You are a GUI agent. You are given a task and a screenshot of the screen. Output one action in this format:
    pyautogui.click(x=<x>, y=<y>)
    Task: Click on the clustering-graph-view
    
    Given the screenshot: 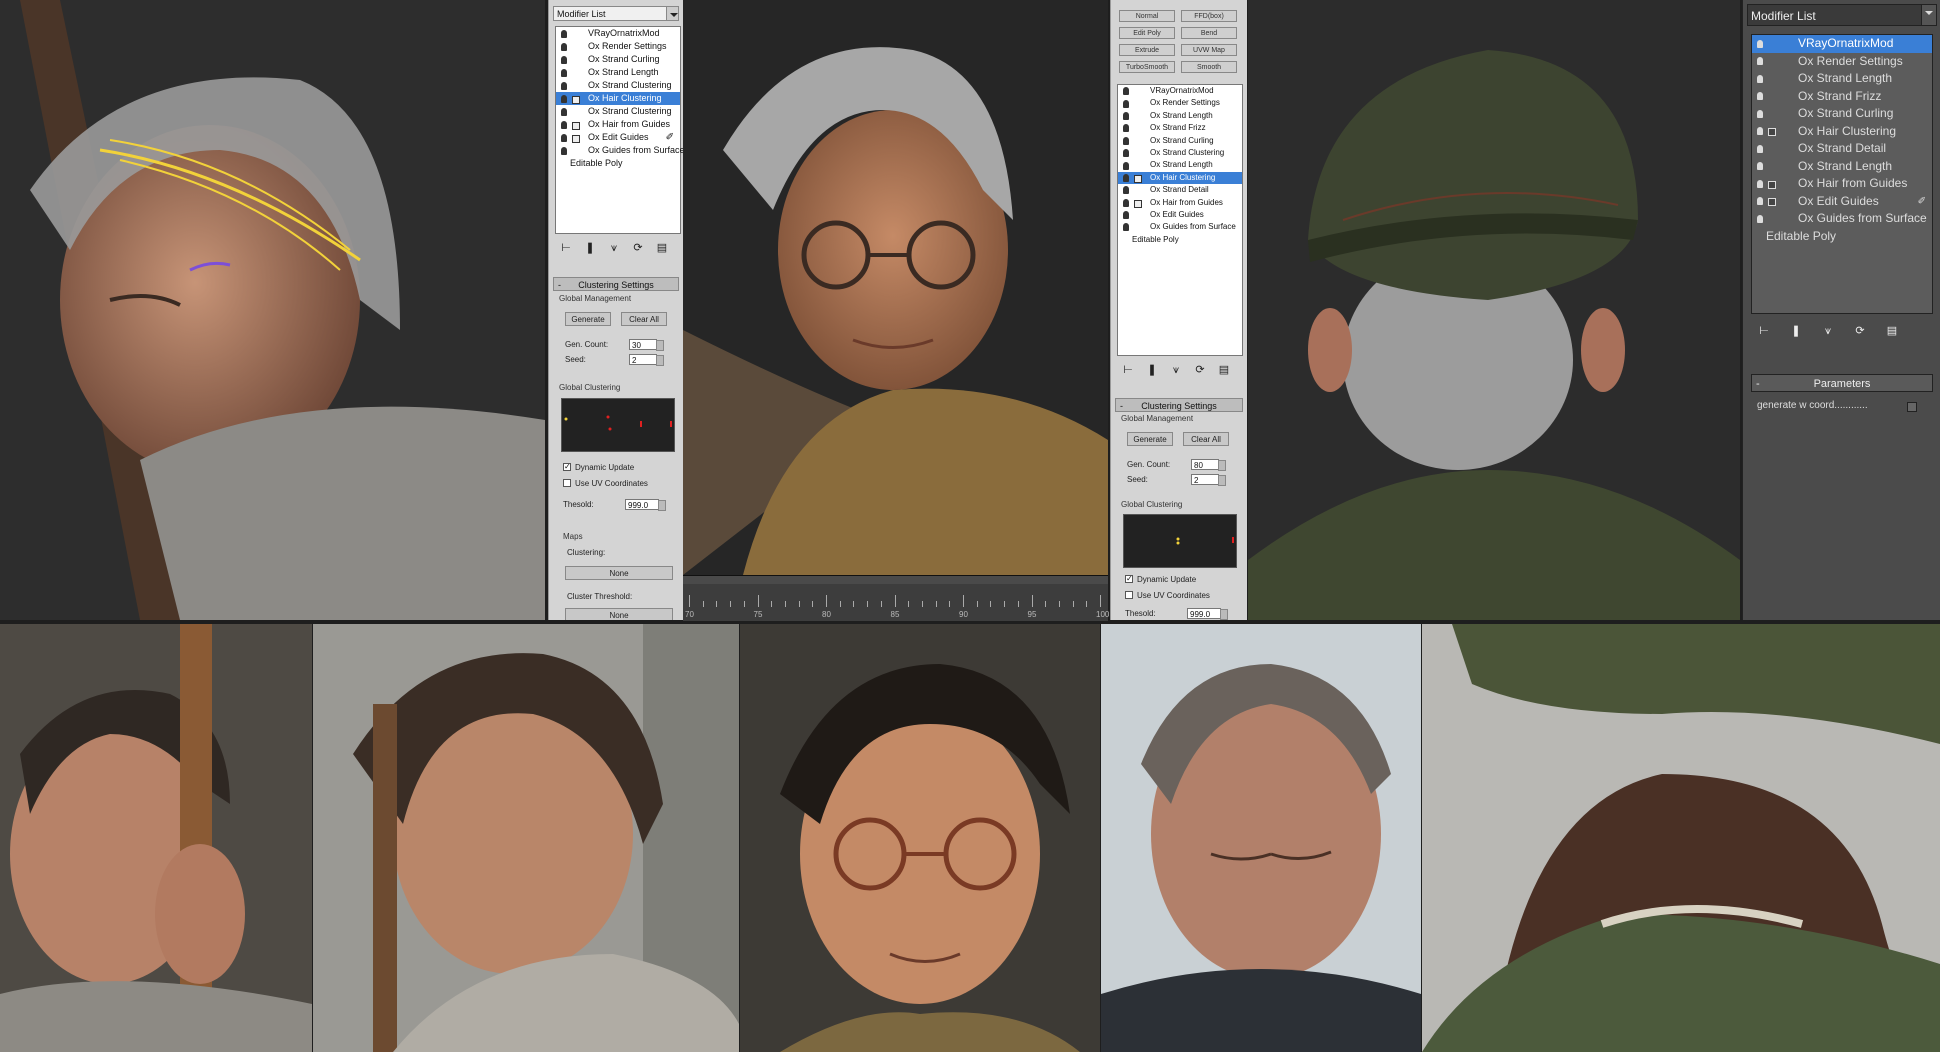 What is the action you would take?
    pyautogui.click(x=618, y=425)
    